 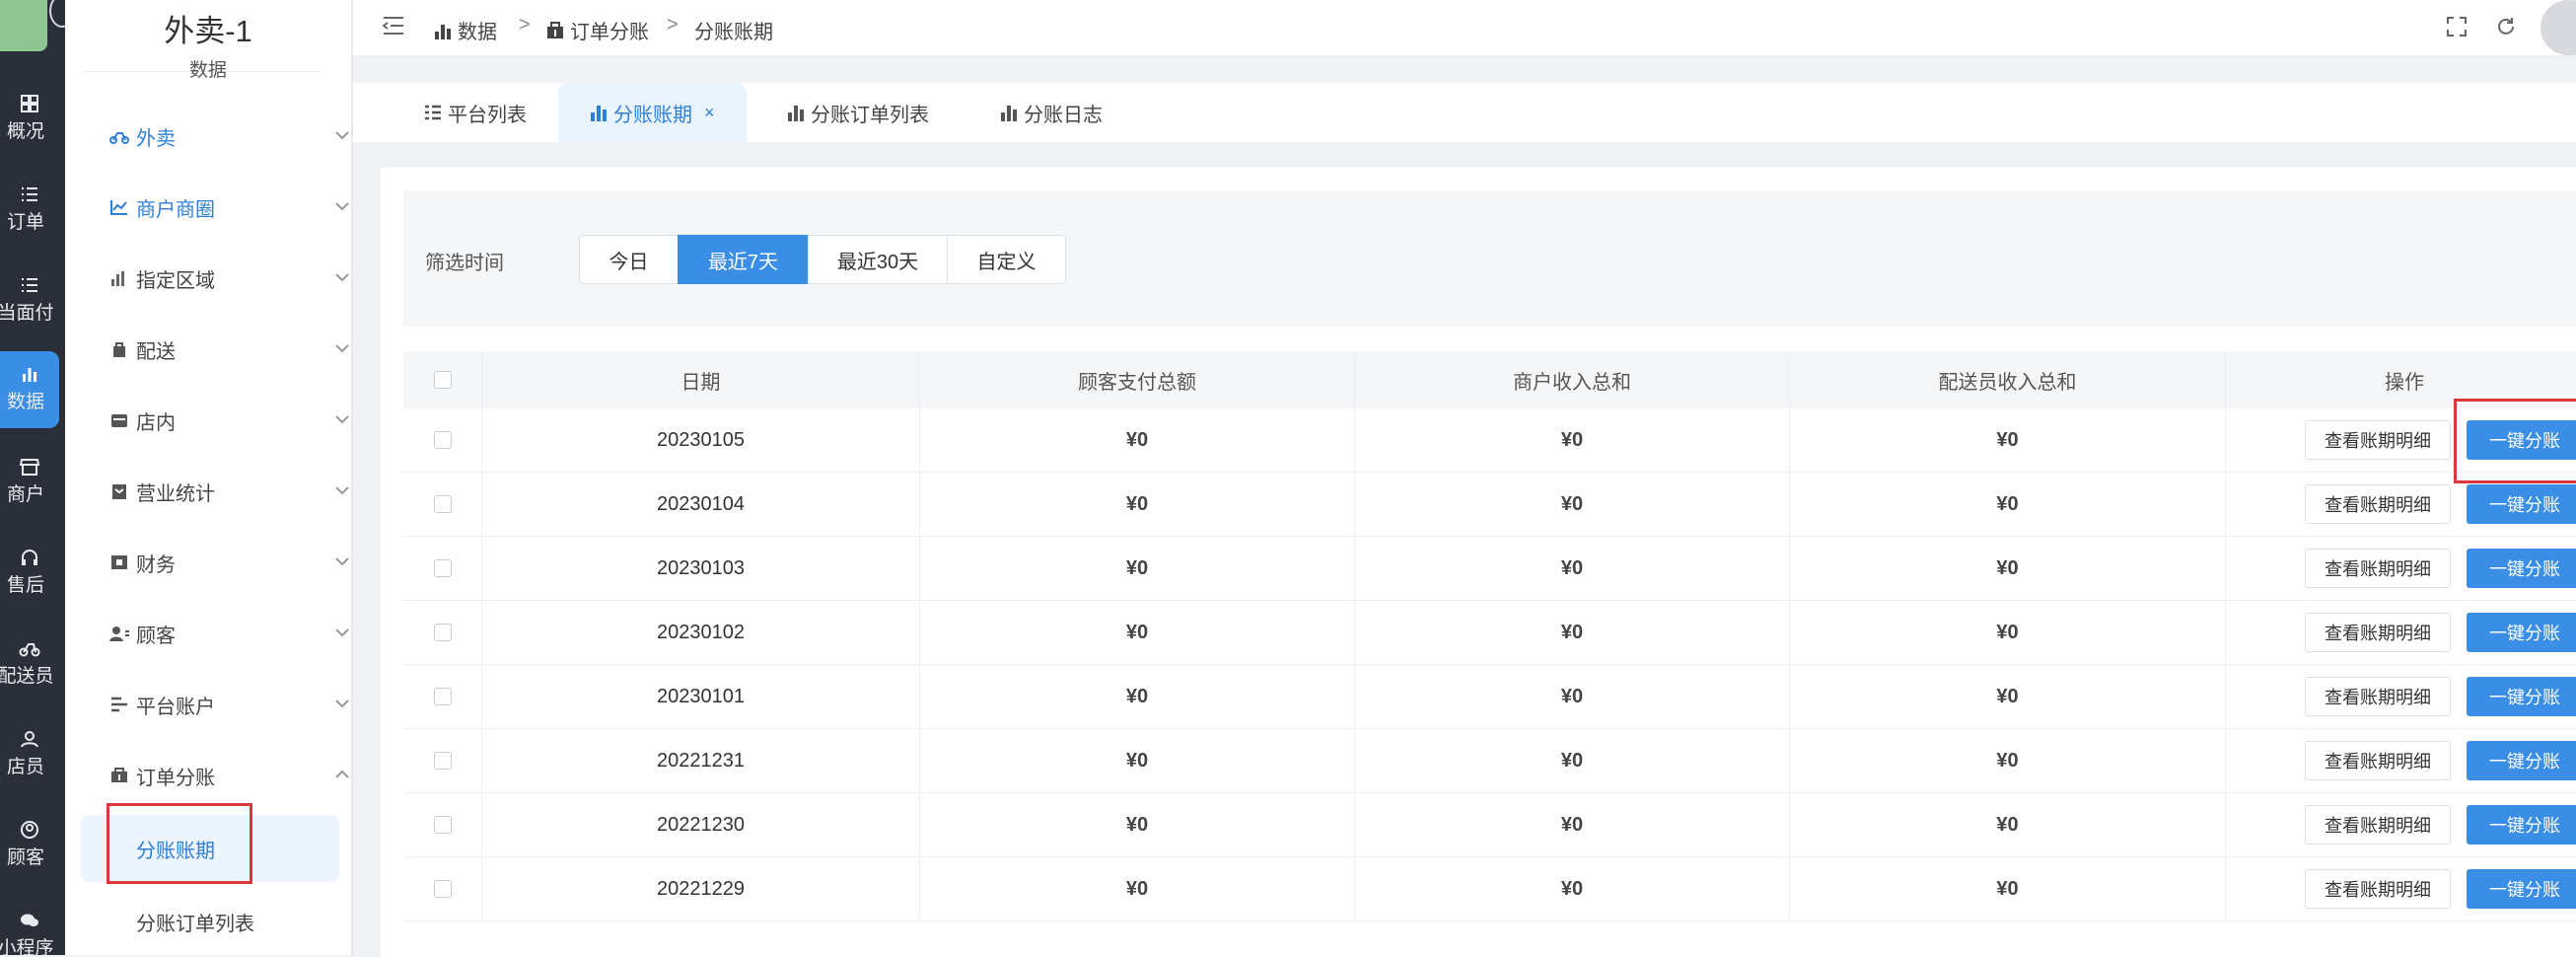 What do you see at coordinates (743, 259) in the screenshot?
I see `filter-last7-button: 最近7天` at bounding box center [743, 259].